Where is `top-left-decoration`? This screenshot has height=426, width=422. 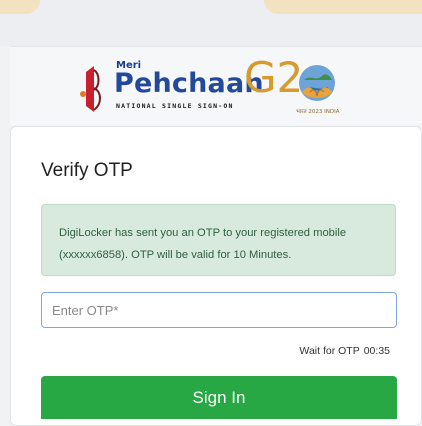 top-left-decoration is located at coordinates (20, 7).